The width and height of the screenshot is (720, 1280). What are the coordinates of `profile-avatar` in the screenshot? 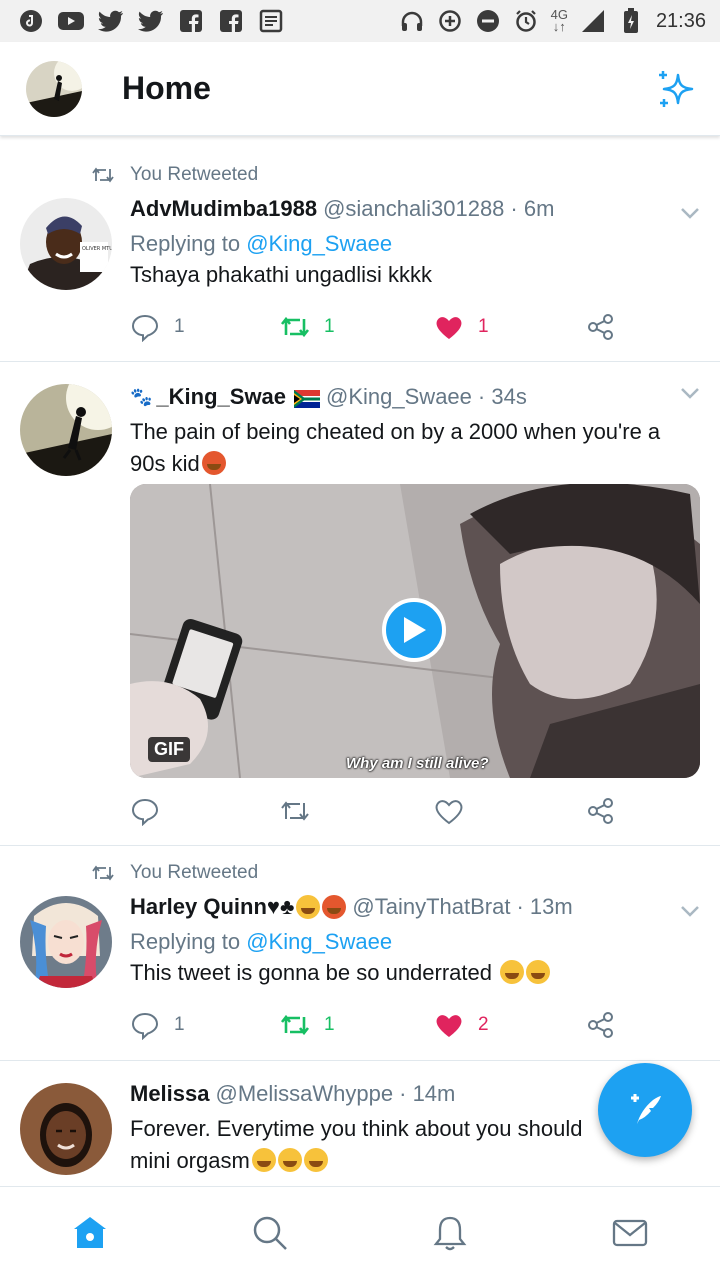 It's located at (54, 88).